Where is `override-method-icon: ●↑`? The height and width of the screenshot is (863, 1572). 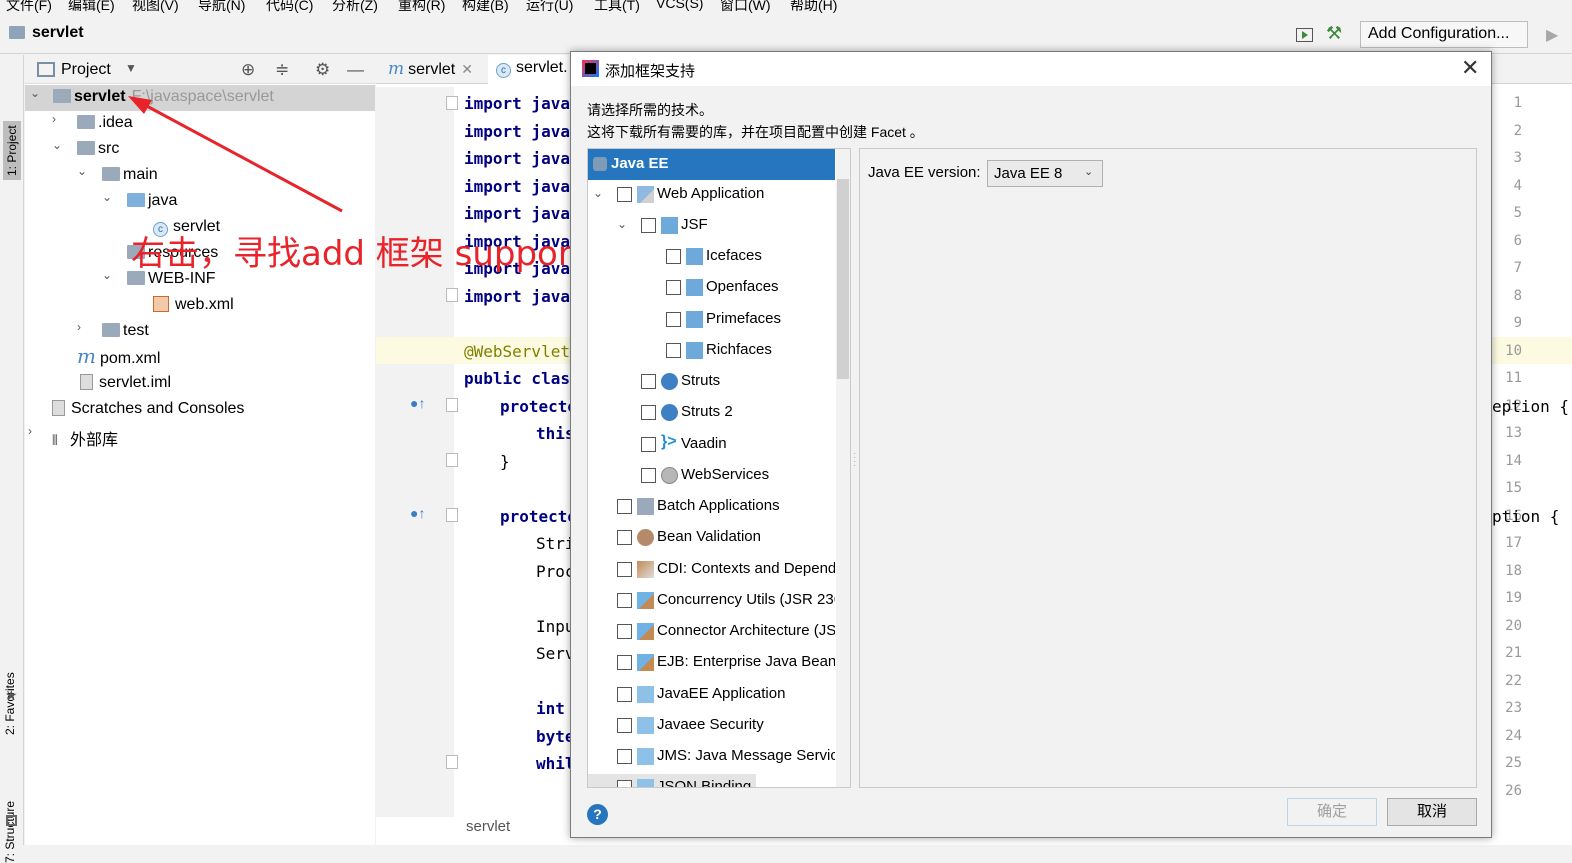
override-method-icon: ●↑ is located at coordinates (417, 513).